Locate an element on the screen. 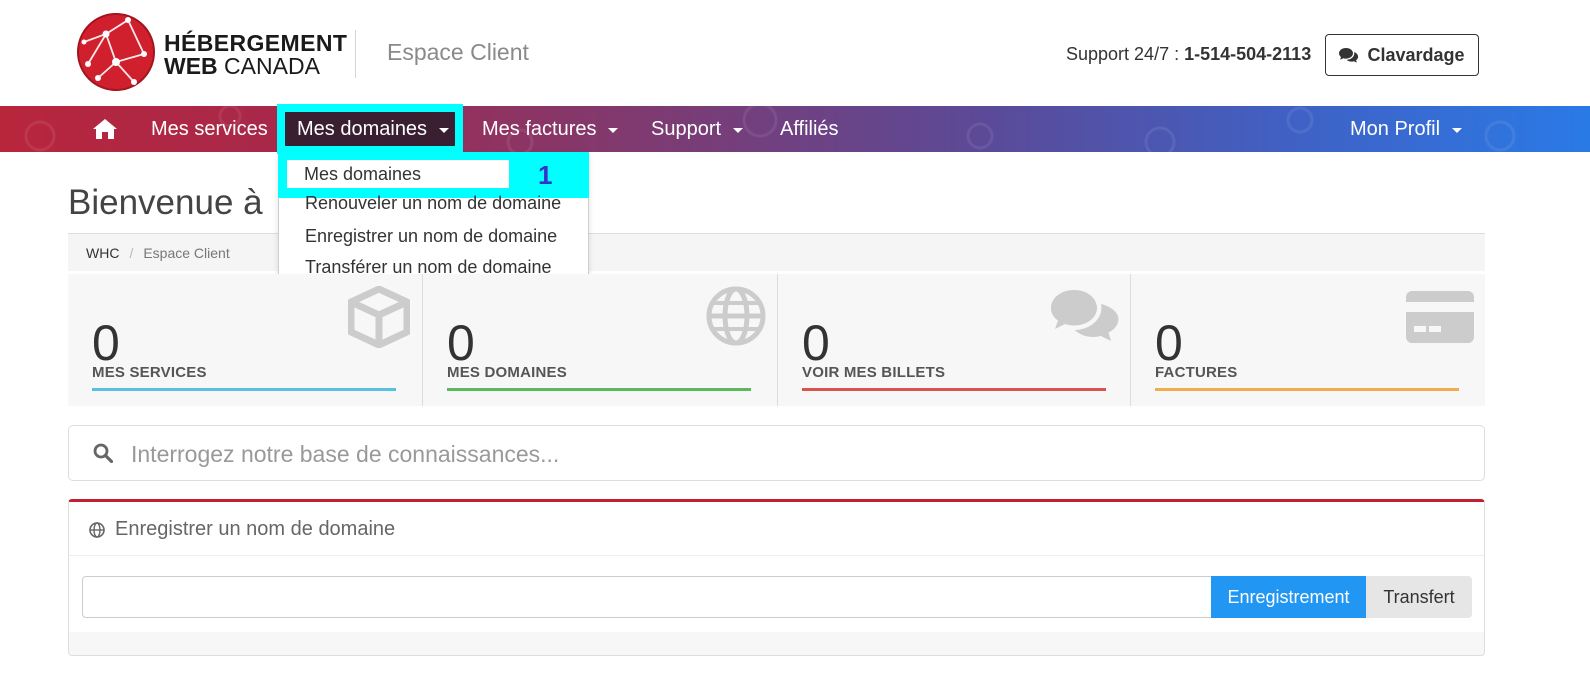  portal-name: Espace Client is located at coordinates (458, 52).